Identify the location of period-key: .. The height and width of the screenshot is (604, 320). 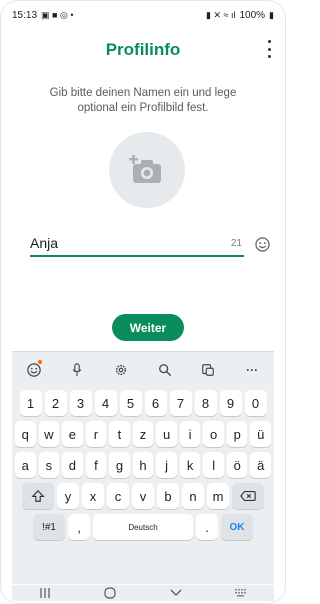
(207, 527).